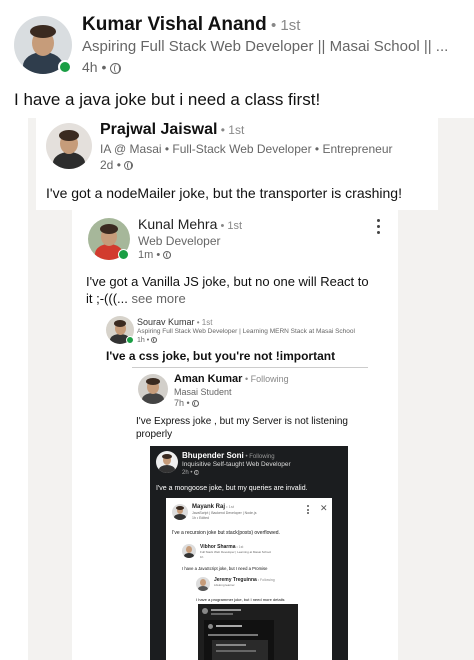 This screenshot has height=660, width=474. Describe the element at coordinates (248, 632) in the screenshot. I see `deep-nested-screenshot` at that location.